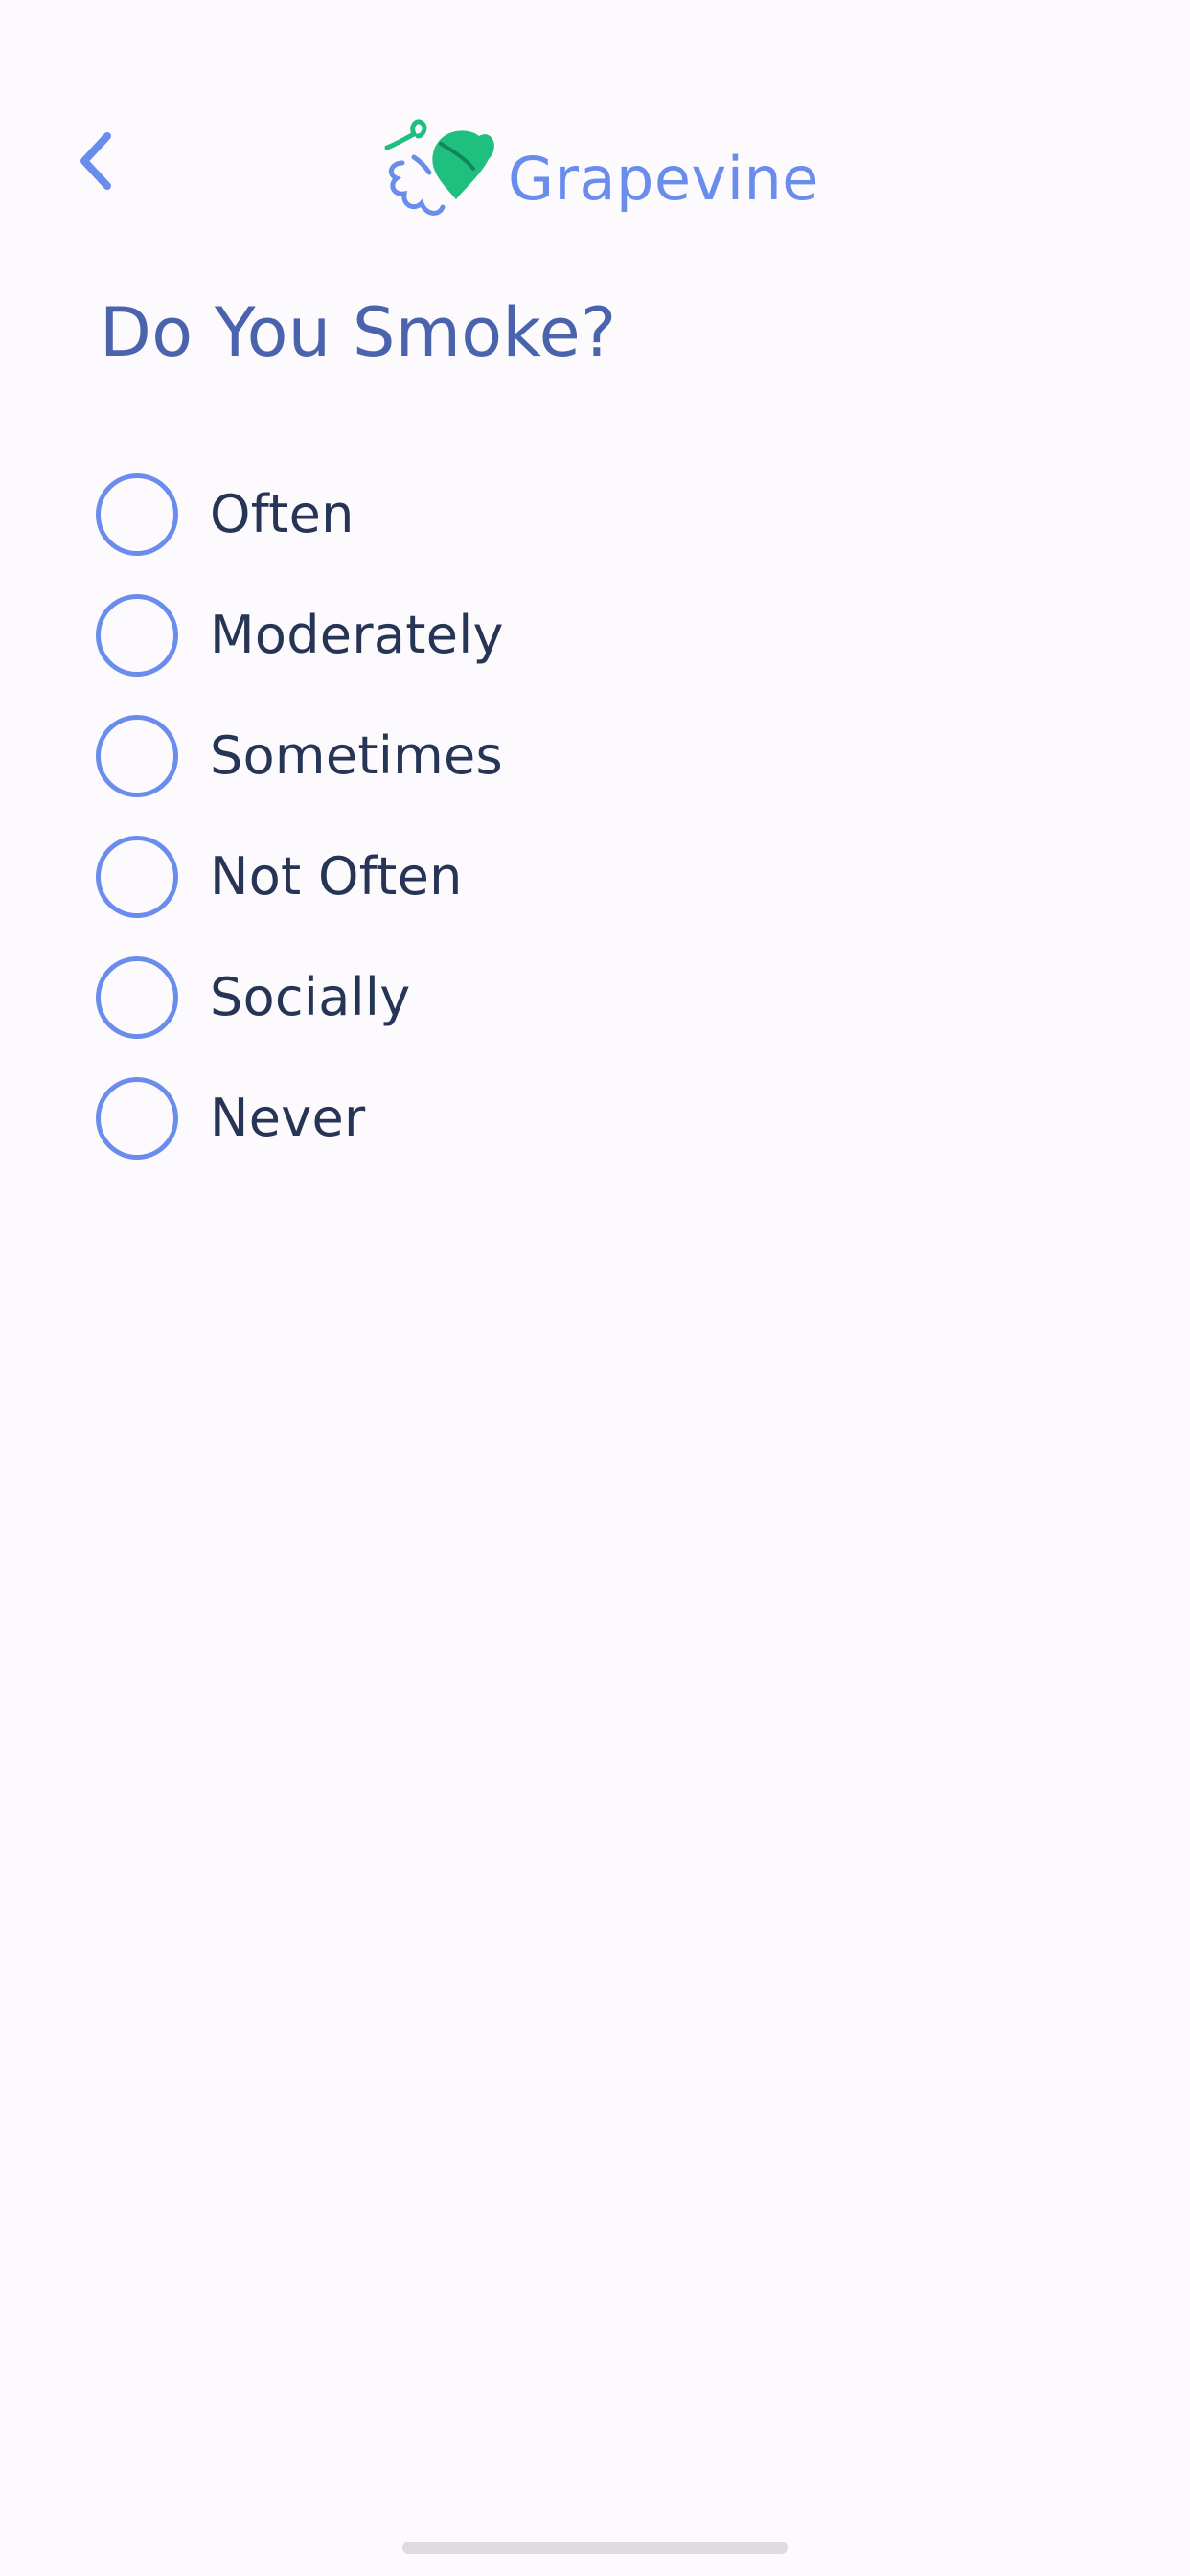  Describe the element at coordinates (357, 635) in the screenshot. I see `option-label: Moderately` at that location.